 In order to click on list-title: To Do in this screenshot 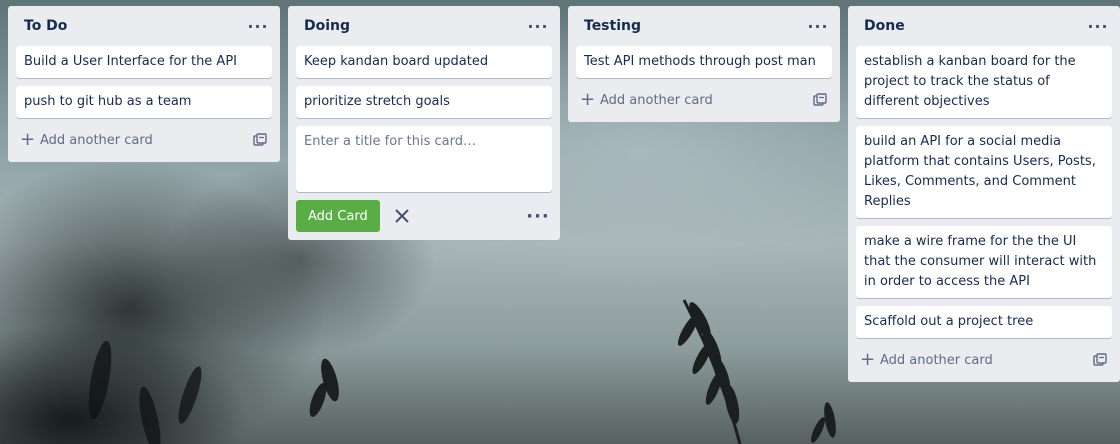, I will do `click(45, 26)`.